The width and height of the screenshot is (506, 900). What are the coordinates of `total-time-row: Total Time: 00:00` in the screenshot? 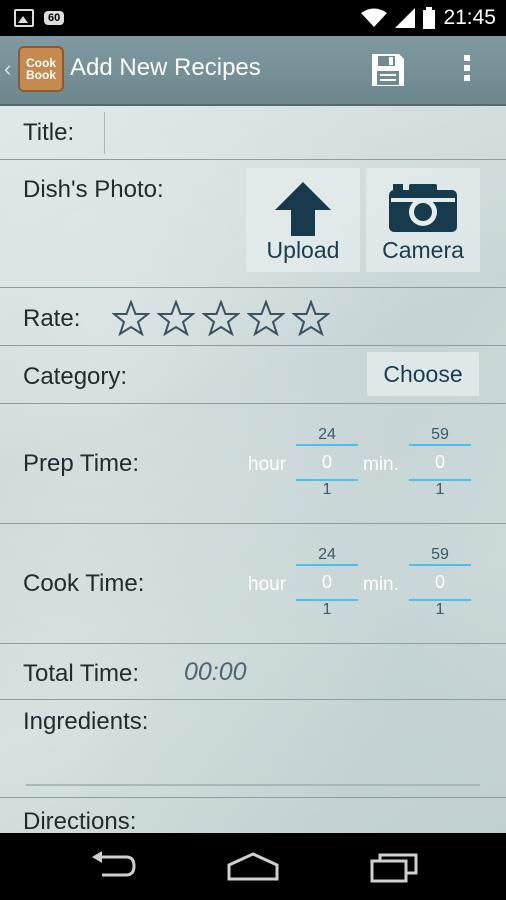 It's located at (253, 672).